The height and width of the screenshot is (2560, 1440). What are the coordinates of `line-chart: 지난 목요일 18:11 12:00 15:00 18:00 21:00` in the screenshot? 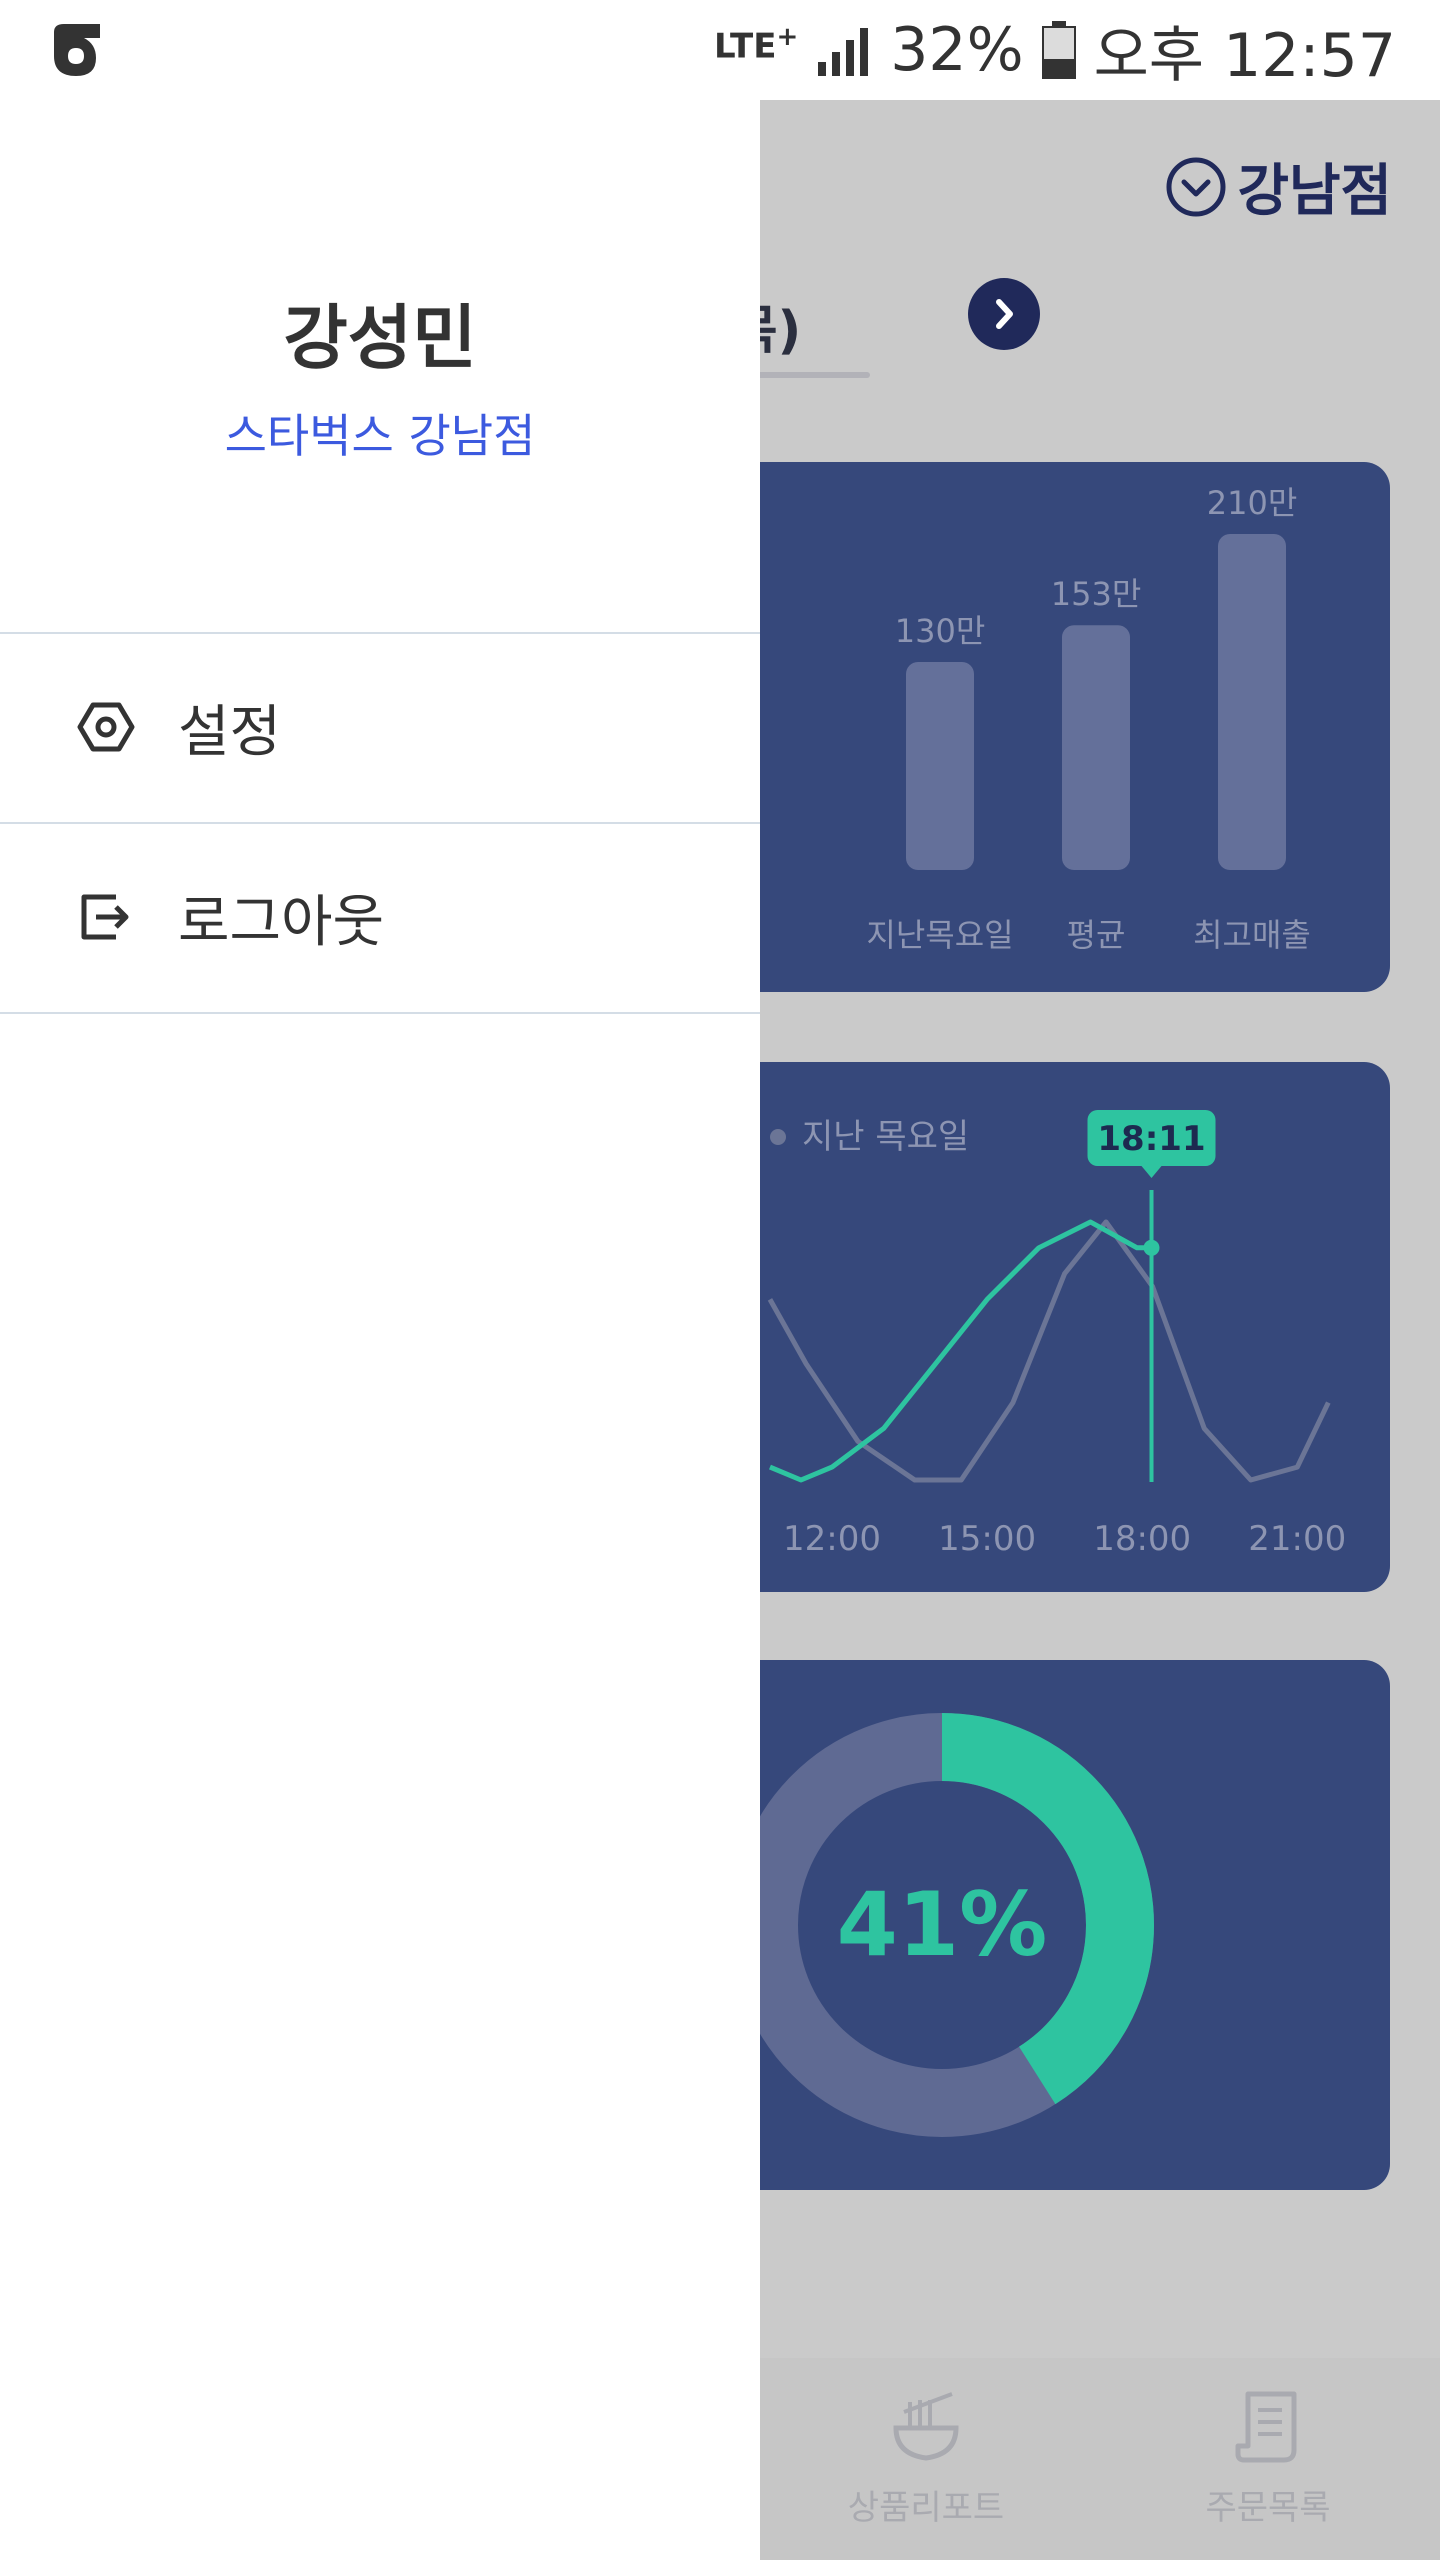 It's located at (1056, 1334).